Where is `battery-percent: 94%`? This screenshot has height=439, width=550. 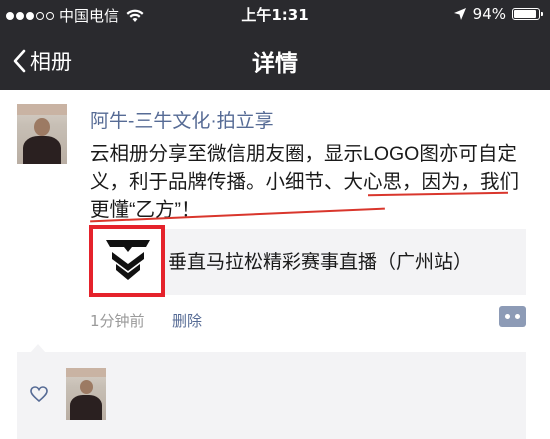
battery-percent: 94% is located at coordinates (489, 14).